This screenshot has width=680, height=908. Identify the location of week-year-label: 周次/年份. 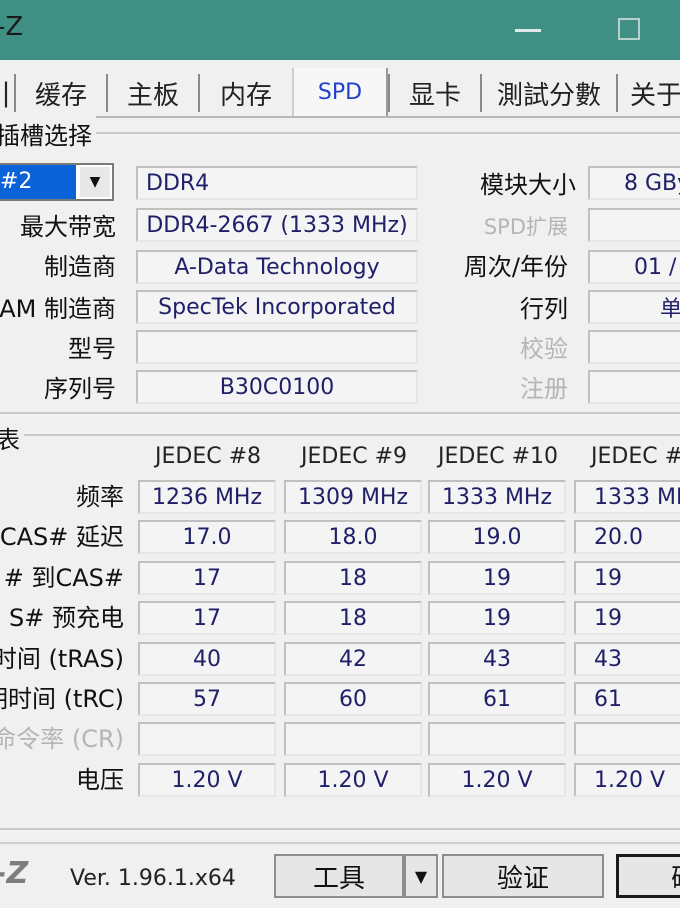
(515, 267).